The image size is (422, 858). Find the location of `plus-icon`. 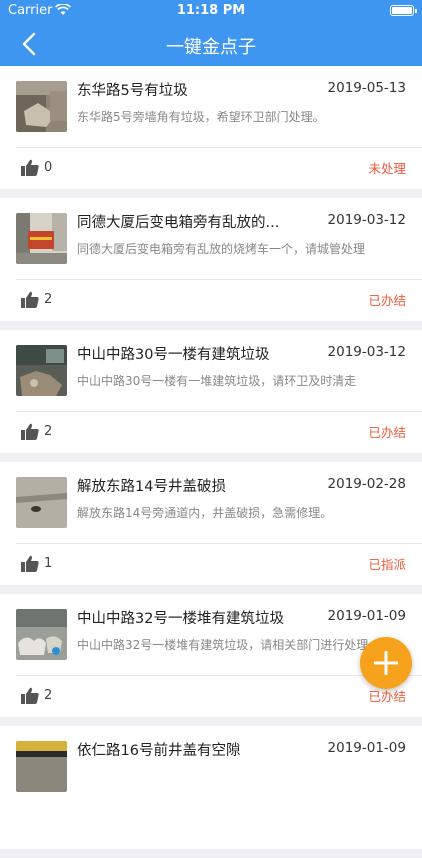

plus-icon is located at coordinates (386, 663).